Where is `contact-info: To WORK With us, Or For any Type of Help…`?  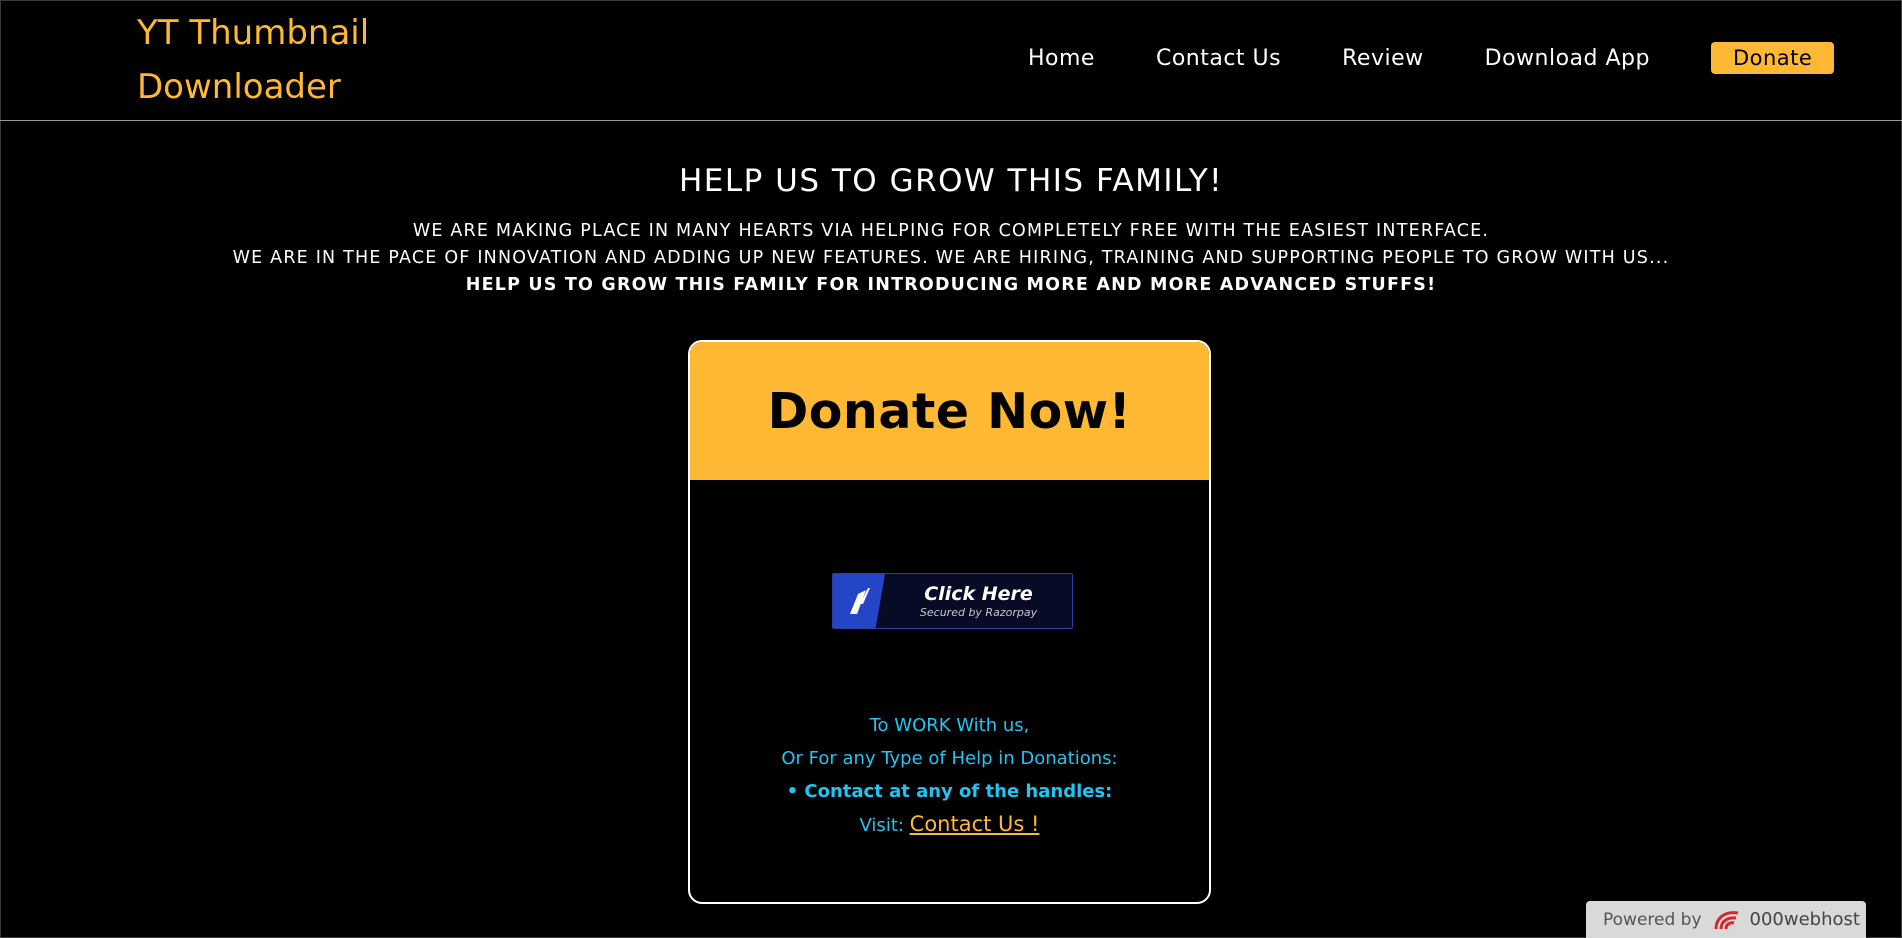
contact-info: To WORK With us, Or For any Type of Help… is located at coordinates (949, 775).